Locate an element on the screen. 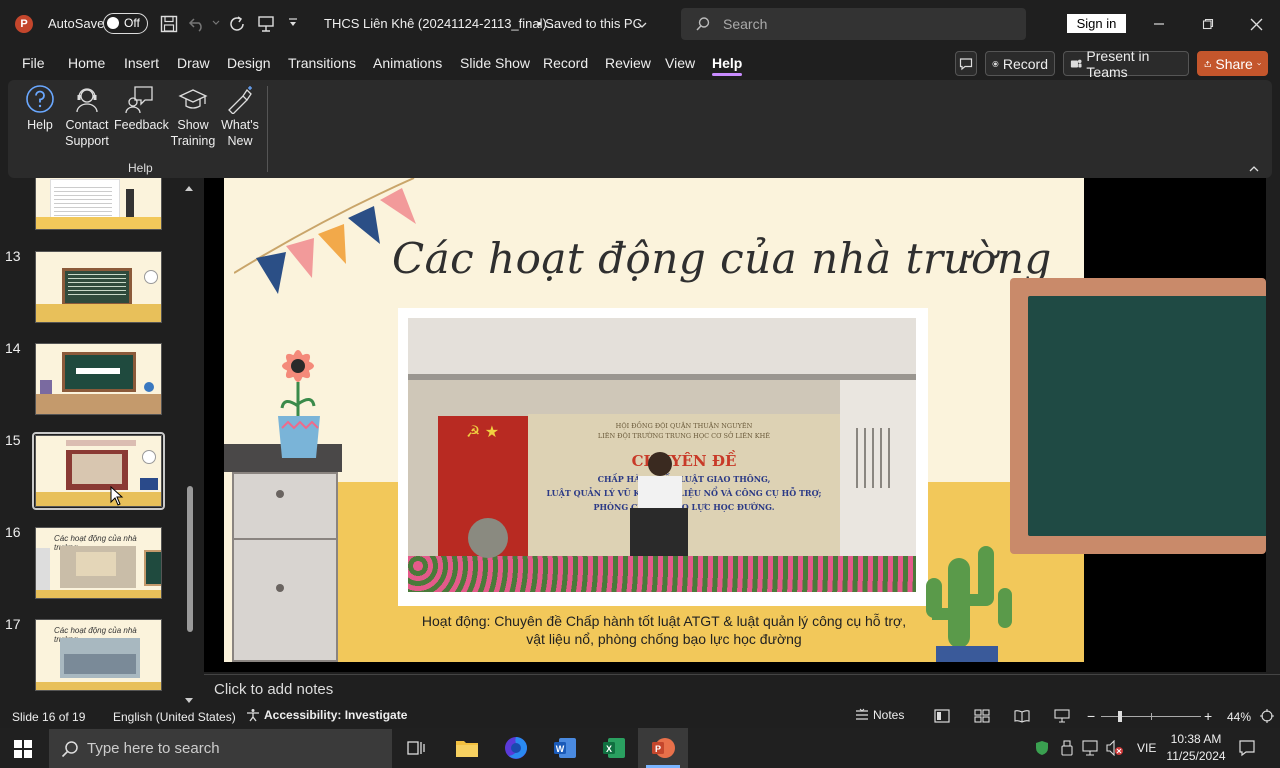  comments-button is located at coordinates (966, 63).